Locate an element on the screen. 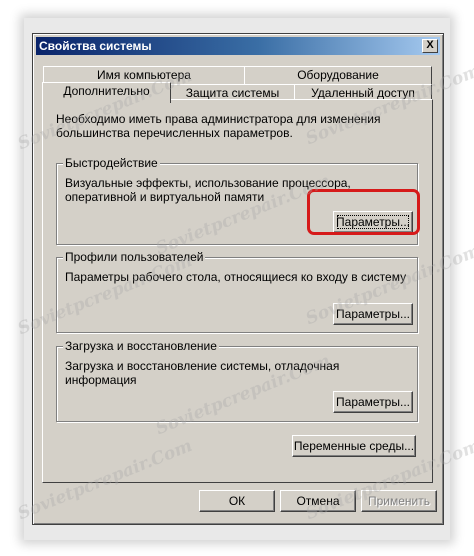  tab-label: Удаленный доступ is located at coordinates (363, 93).